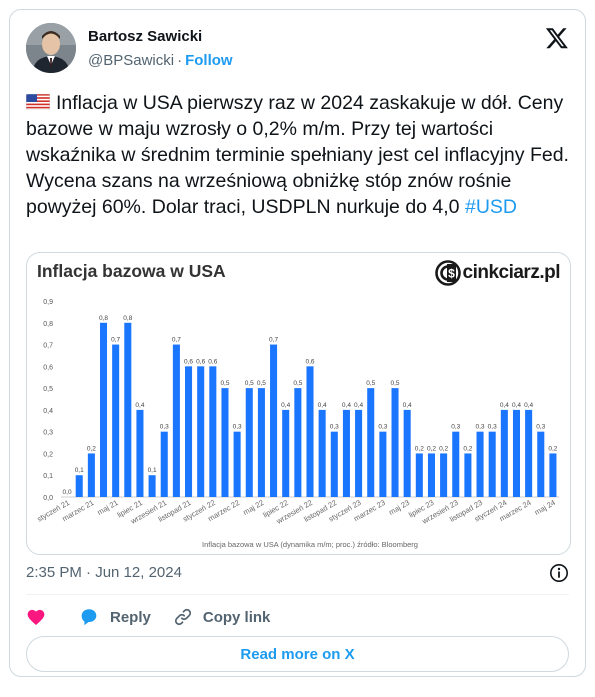 Image resolution: width=595 pixels, height=697 pixels. I want to click on author-name: Bartosz Sawicki, so click(145, 36).